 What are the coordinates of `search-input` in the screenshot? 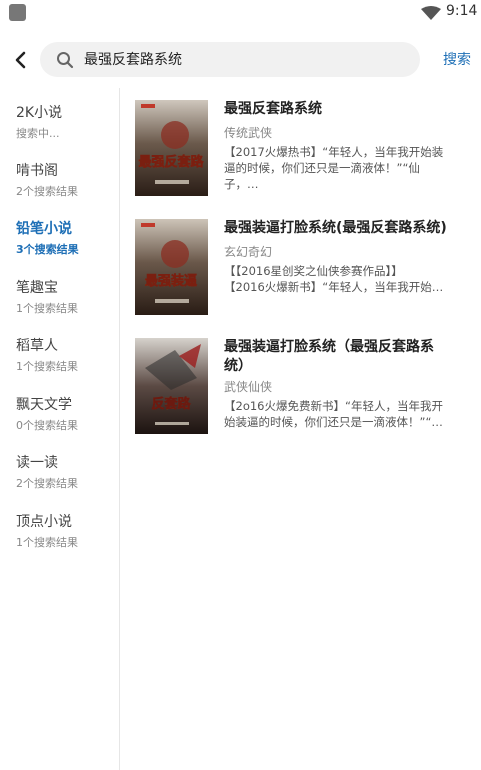 It's located at (244, 59).